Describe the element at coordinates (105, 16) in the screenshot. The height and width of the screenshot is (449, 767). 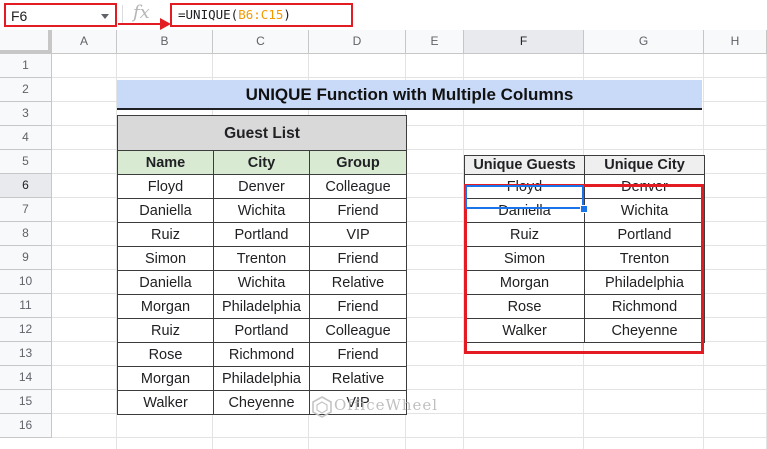
I see `chevron-down-icon` at that location.